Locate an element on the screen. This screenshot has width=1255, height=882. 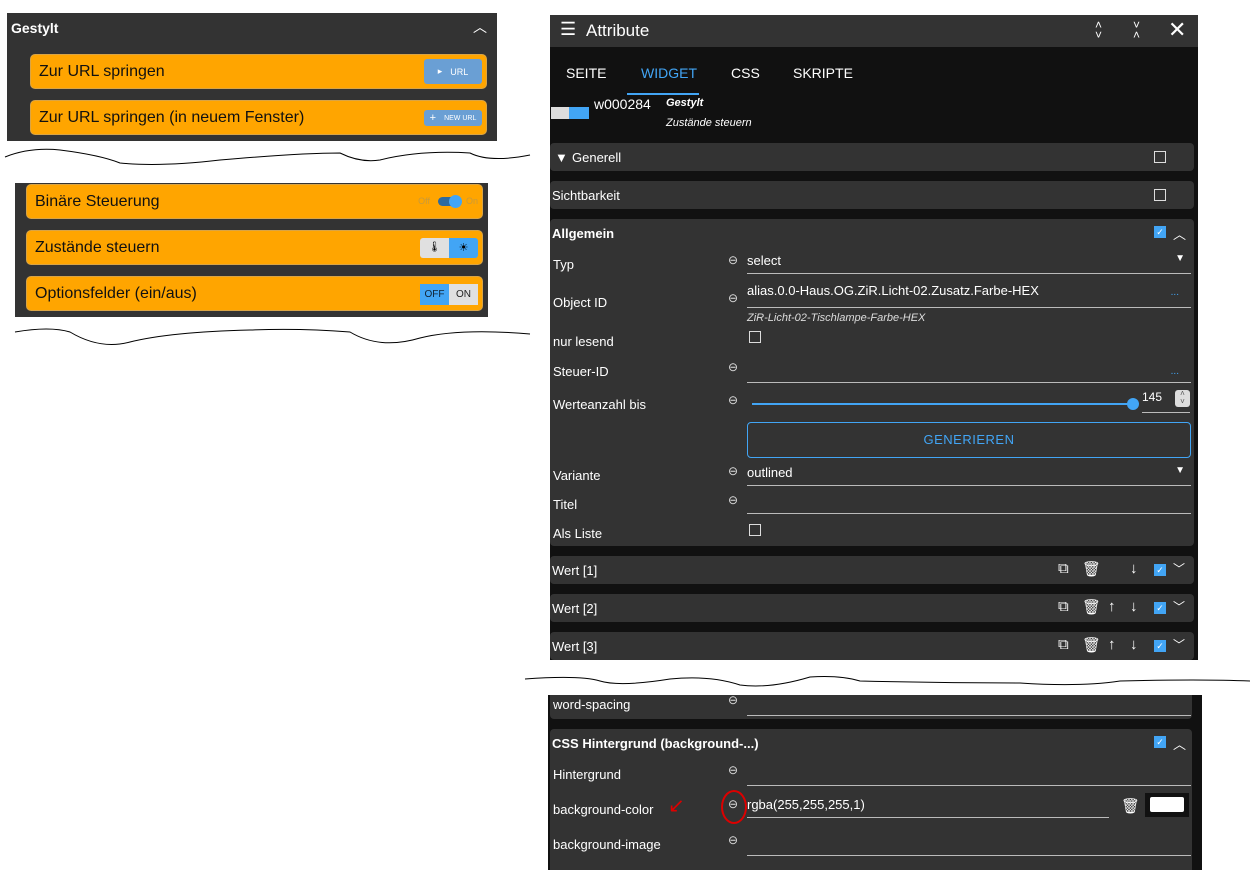
variant-select: outlined ▼ is located at coordinates (969, 475).